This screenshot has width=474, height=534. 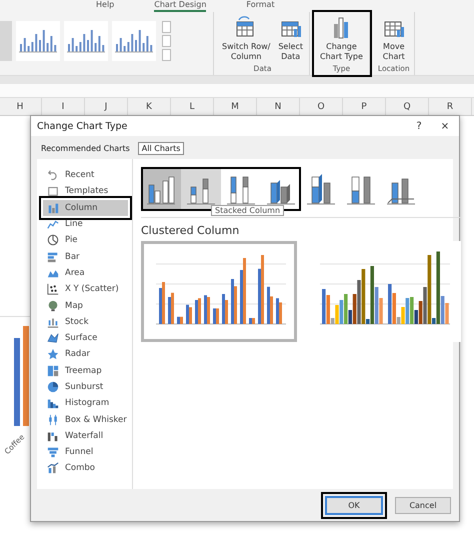 What do you see at coordinates (393, 39) in the screenshot?
I see `ribbon-button: Move Chart` at bounding box center [393, 39].